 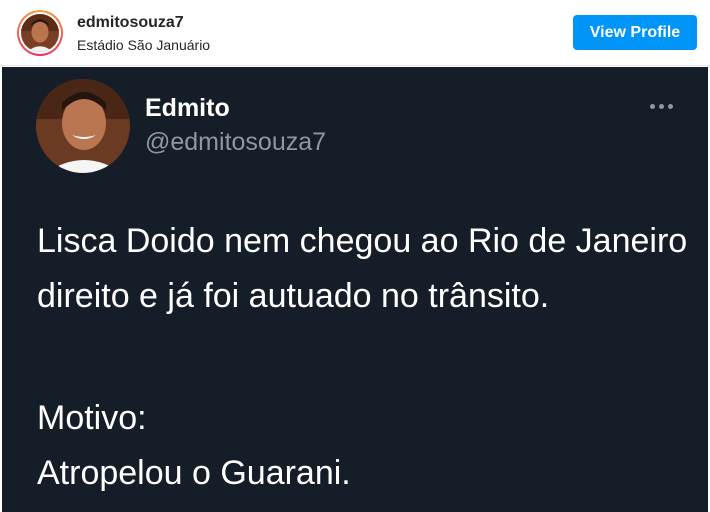 I want to click on tweet-text-line-motivo: Motivo:, so click(x=92, y=418).